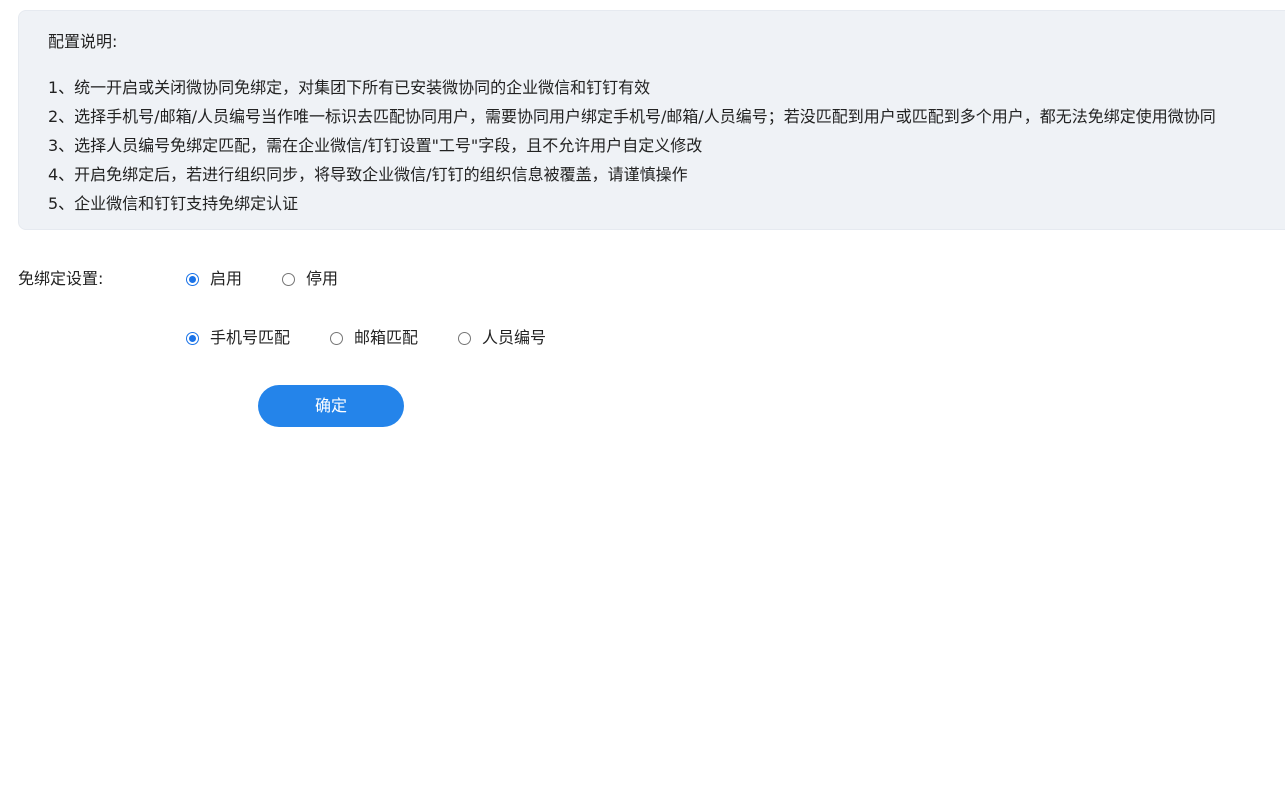  I want to click on confirm-button: 确定, so click(331, 406).